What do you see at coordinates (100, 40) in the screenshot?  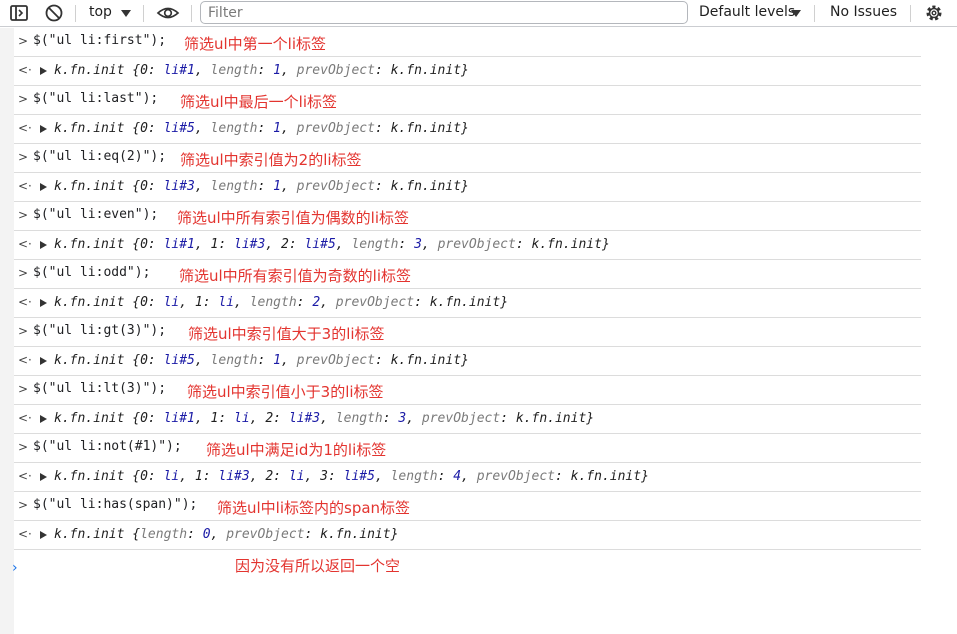 I see `input-code: $("ul li:first");` at bounding box center [100, 40].